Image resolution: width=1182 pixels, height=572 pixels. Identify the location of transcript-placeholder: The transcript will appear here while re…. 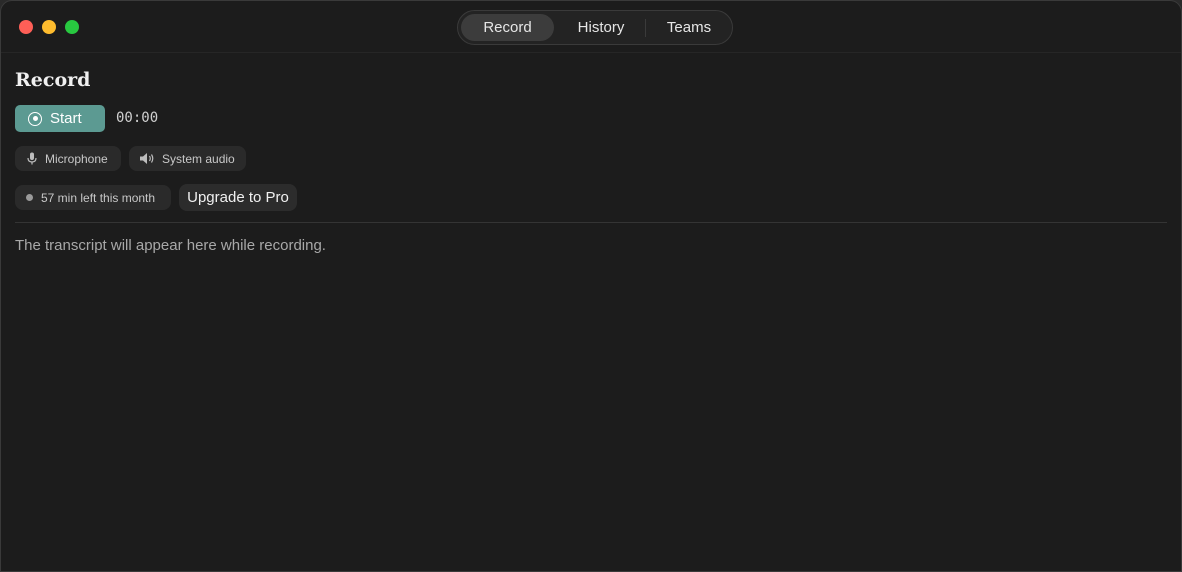
(170, 245).